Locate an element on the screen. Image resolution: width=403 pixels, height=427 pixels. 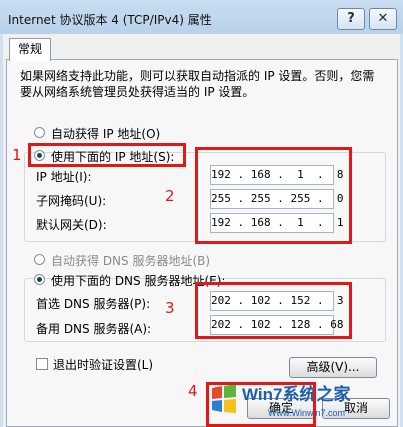
window-title: Internet 协议版本 4 (TCP/IPv4) 属性 is located at coordinates (110, 20).